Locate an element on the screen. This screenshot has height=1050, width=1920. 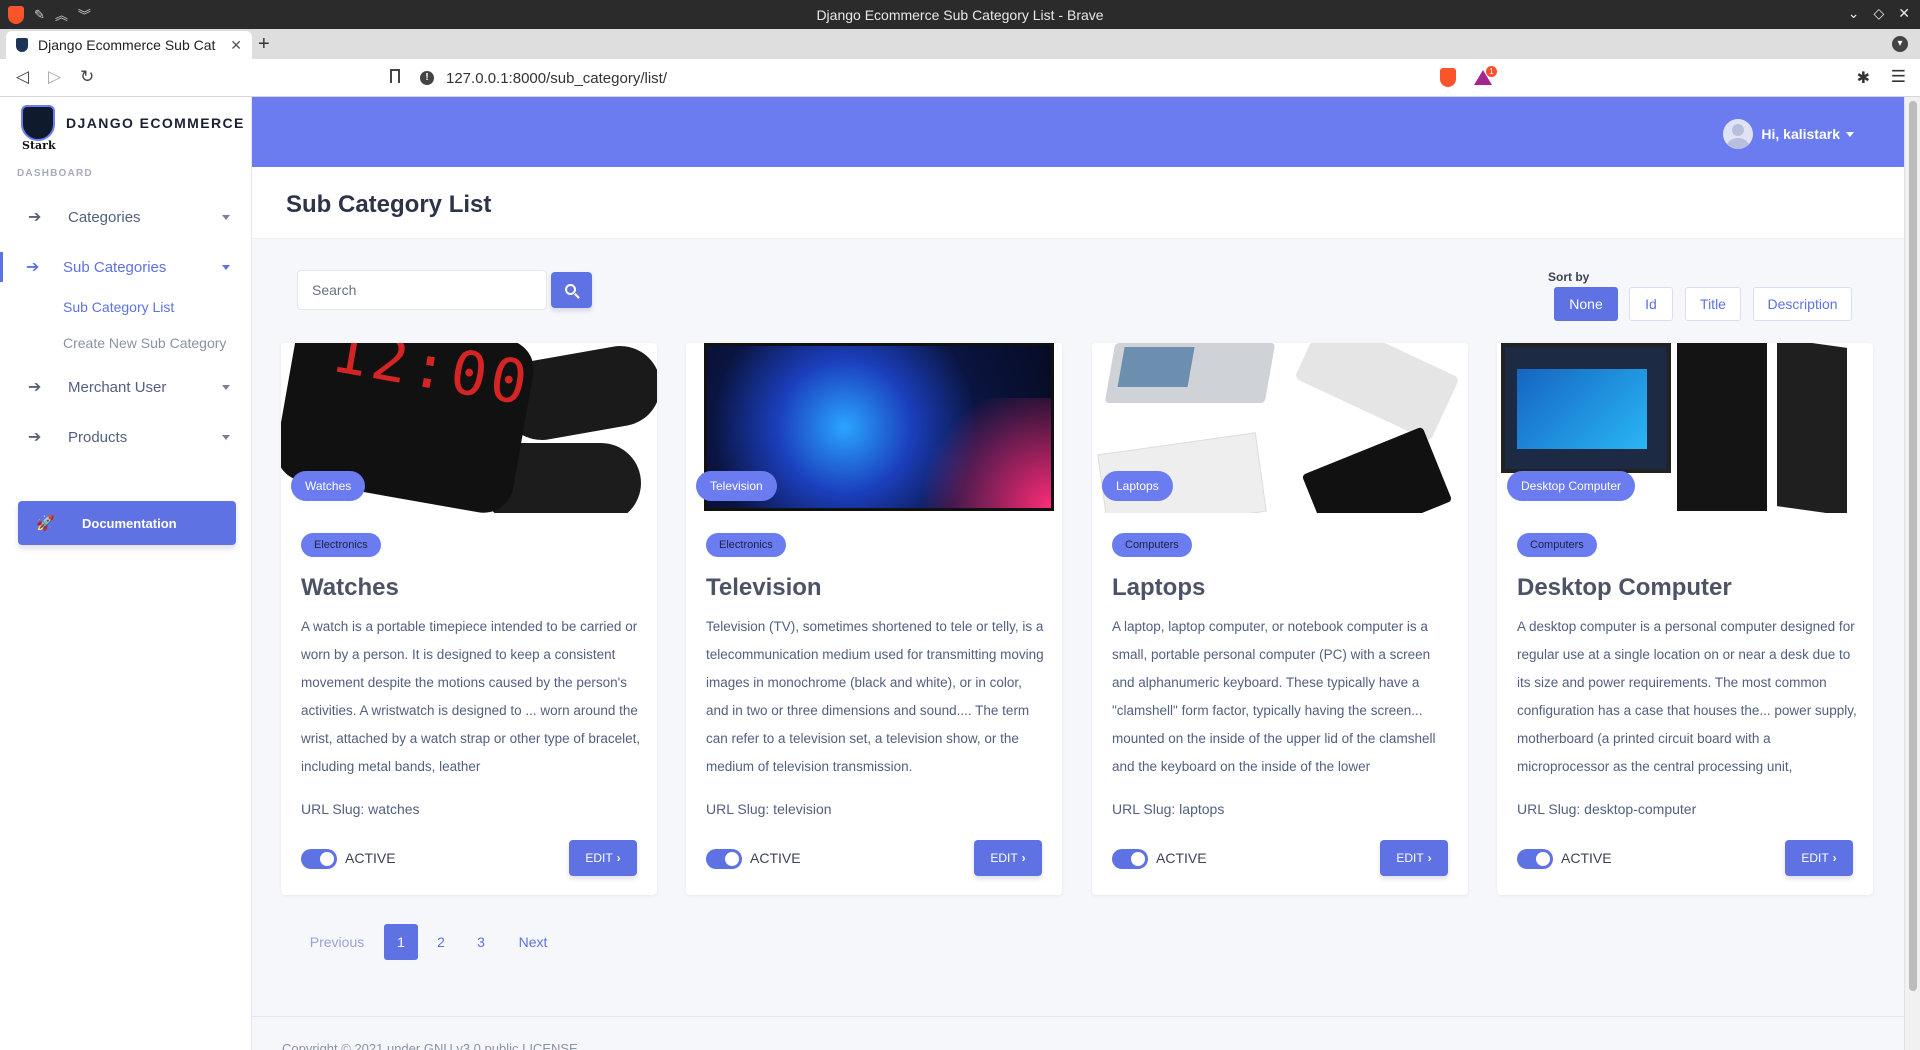
search-button is located at coordinates (571, 290).